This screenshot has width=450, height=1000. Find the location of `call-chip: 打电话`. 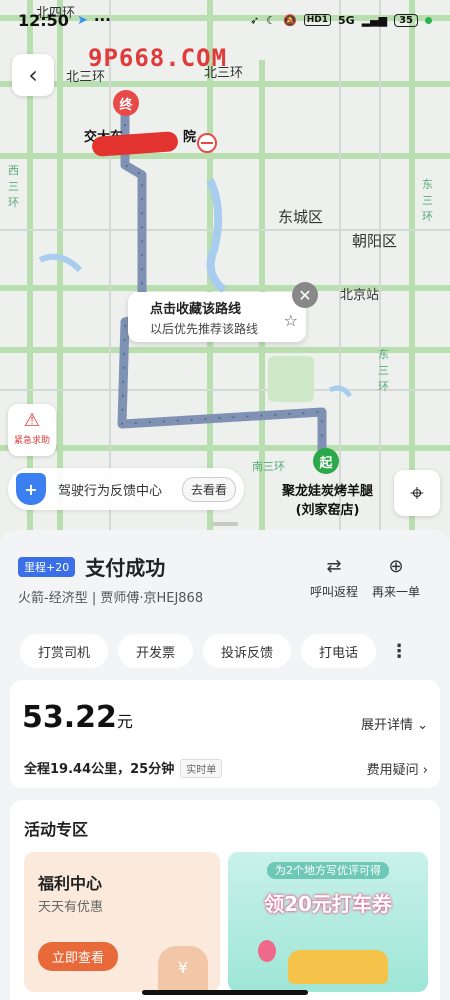

call-chip: 打电话 is located at coordinates (339, 651).